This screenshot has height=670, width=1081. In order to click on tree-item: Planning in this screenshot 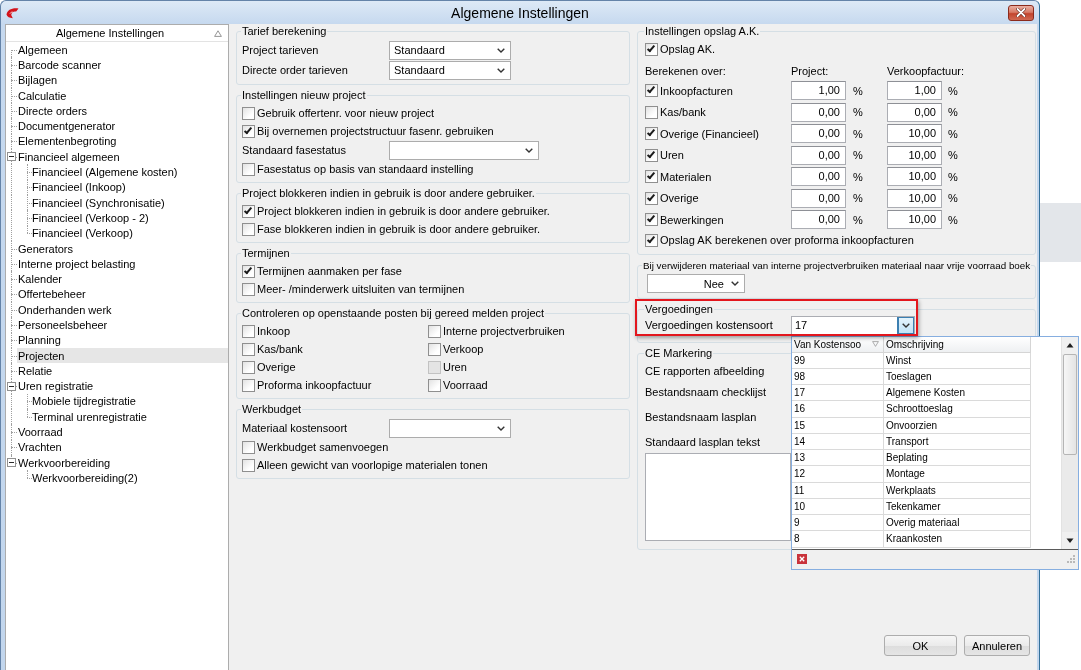, I will do `click(122, 340)`.